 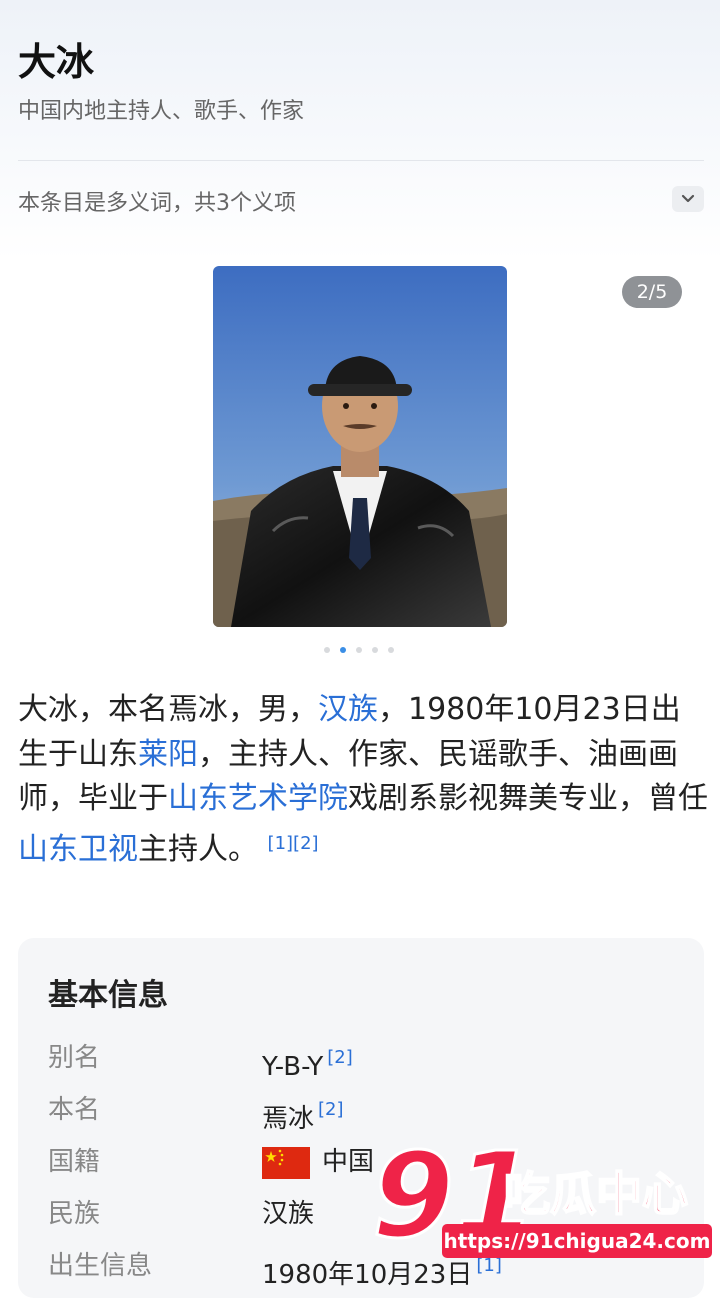 I want to click on portrait-photo, so click(x=360, y=446).